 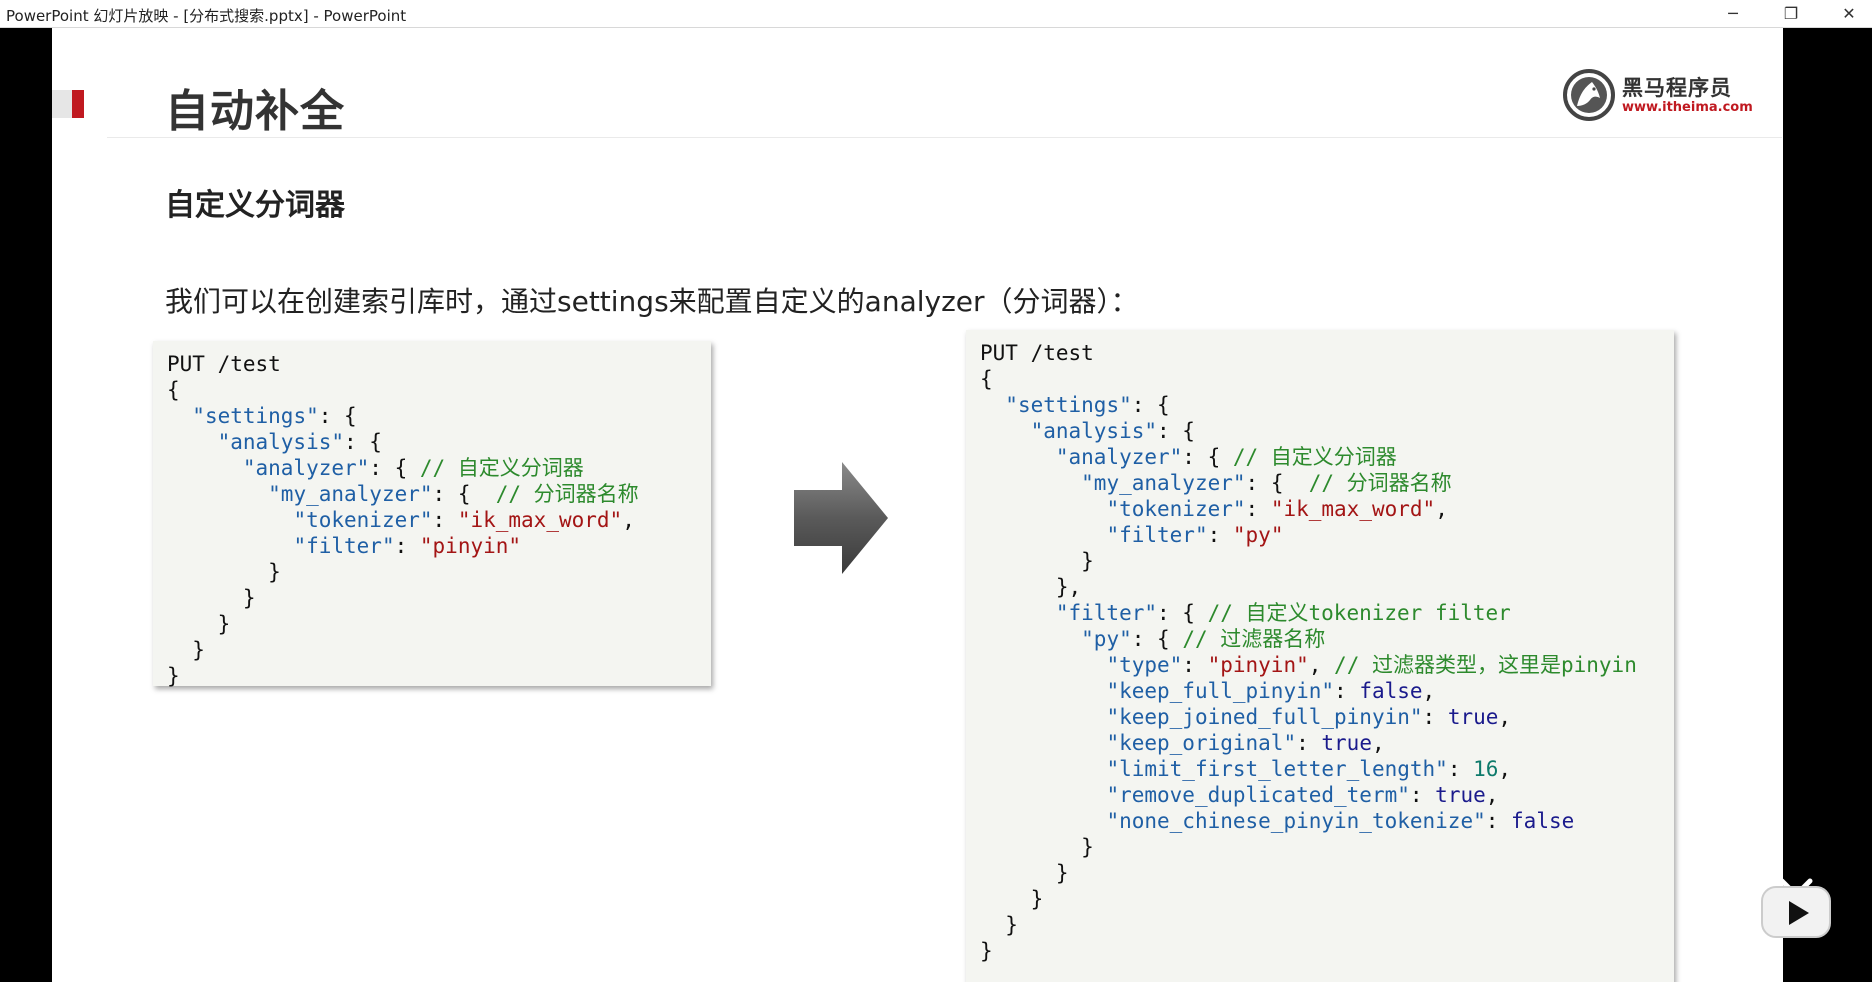 What do you see at coordinates (1733, 13) in the screenshot?
I see `minimize-button: ─` at bounding box center [1733, 13].